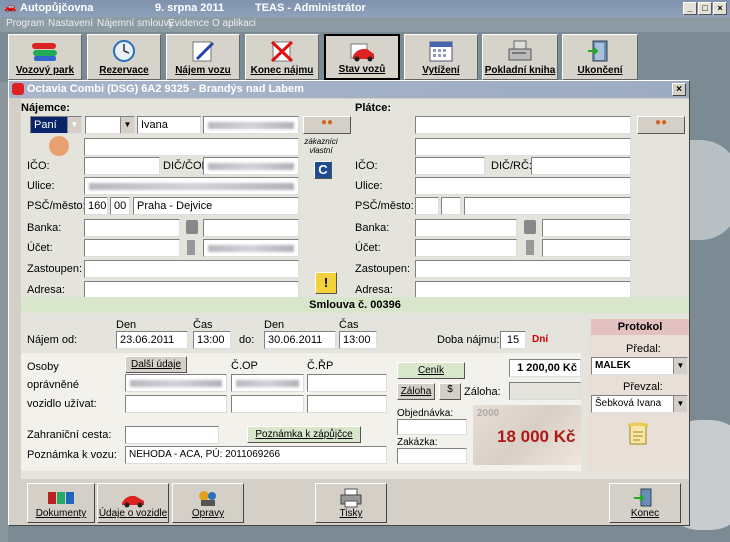 Image resolution: width=730 pixels, height=542 pixels. What do you see at coordinates (45, 57) in the screenshot?
I see `vozovy-park-button: Vozový park` at bounding box center [45, 57].